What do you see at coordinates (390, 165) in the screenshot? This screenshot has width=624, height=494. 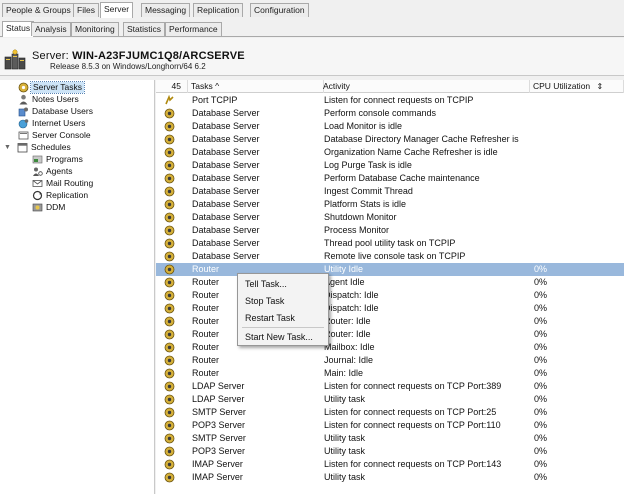 I see `table-row: Database Server Log Purge Task is idle` at bounding box center [390, 165].